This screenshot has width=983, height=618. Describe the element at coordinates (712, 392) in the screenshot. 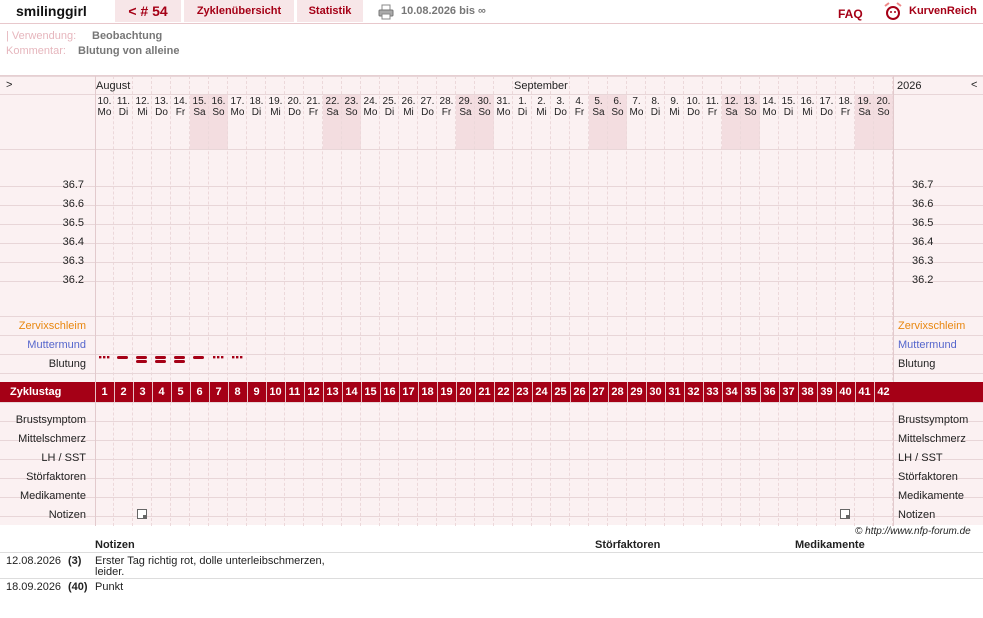

I see `cycle-day-number: 33` at that location.